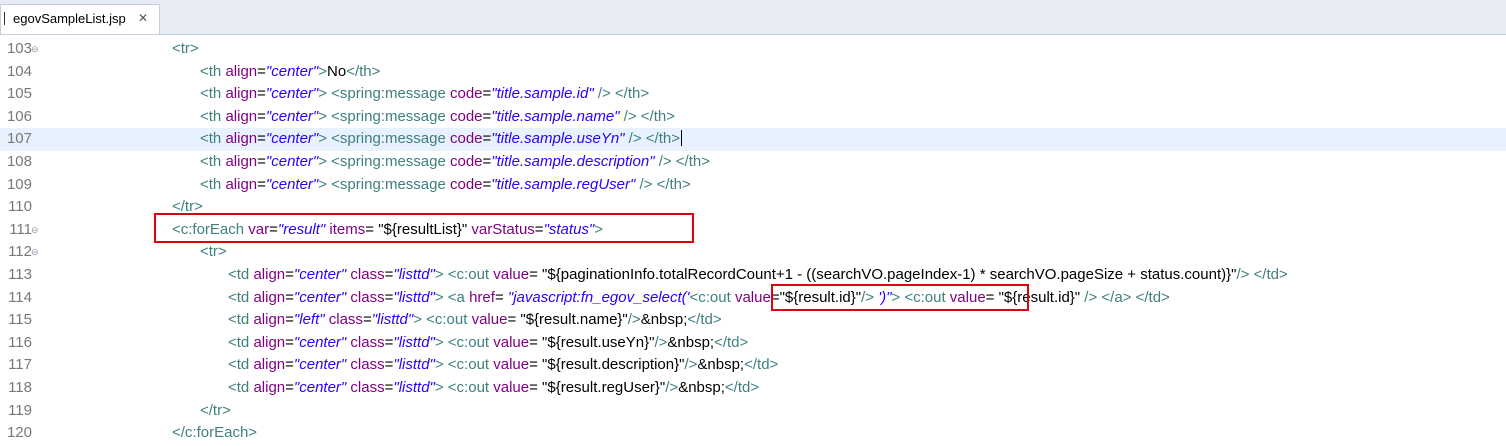 The image size is (1506, 446). Describe the element at coordinates (19, 71) in the screenshot. I see `line-number: 104` at that location.